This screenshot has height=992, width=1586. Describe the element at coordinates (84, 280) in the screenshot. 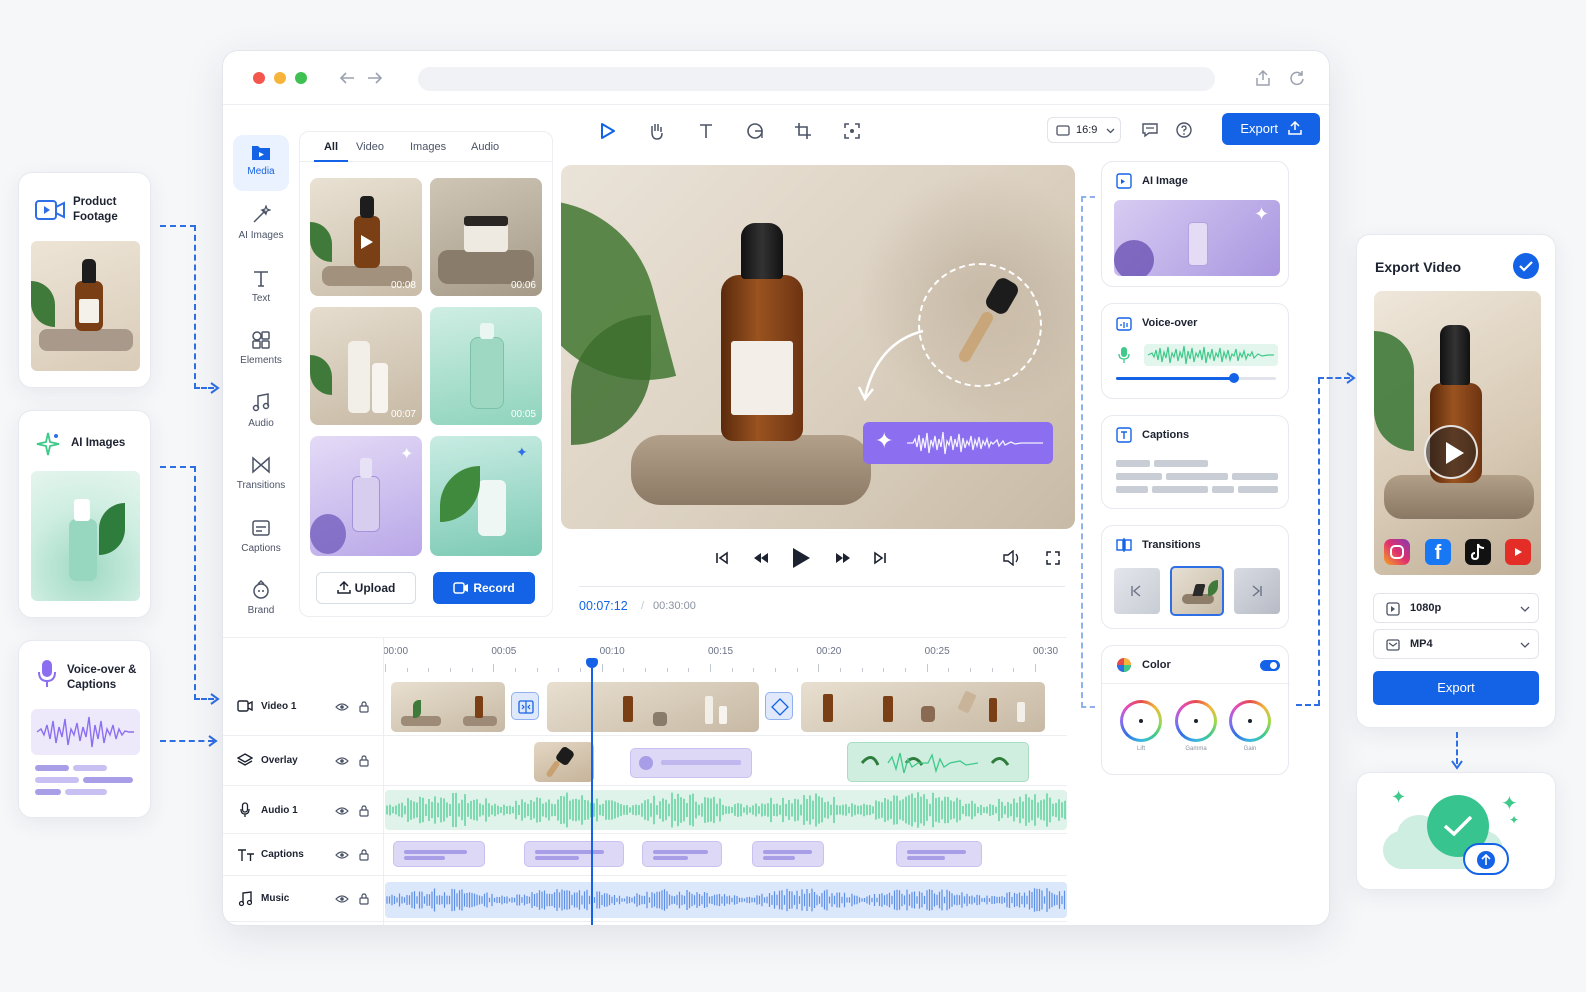

I see `product-footage-card: Product Footage` at that location.